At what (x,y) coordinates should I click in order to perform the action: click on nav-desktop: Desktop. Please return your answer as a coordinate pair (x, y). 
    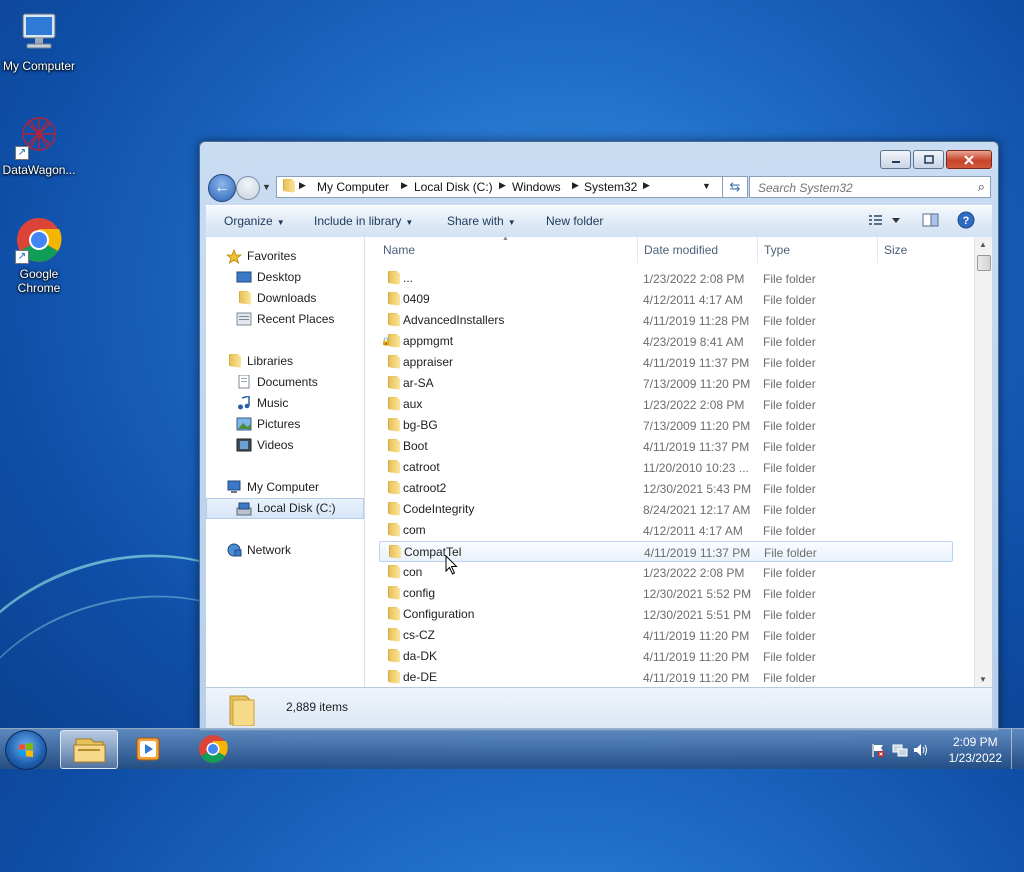
    Looking at the image, I should click on (285, 277).